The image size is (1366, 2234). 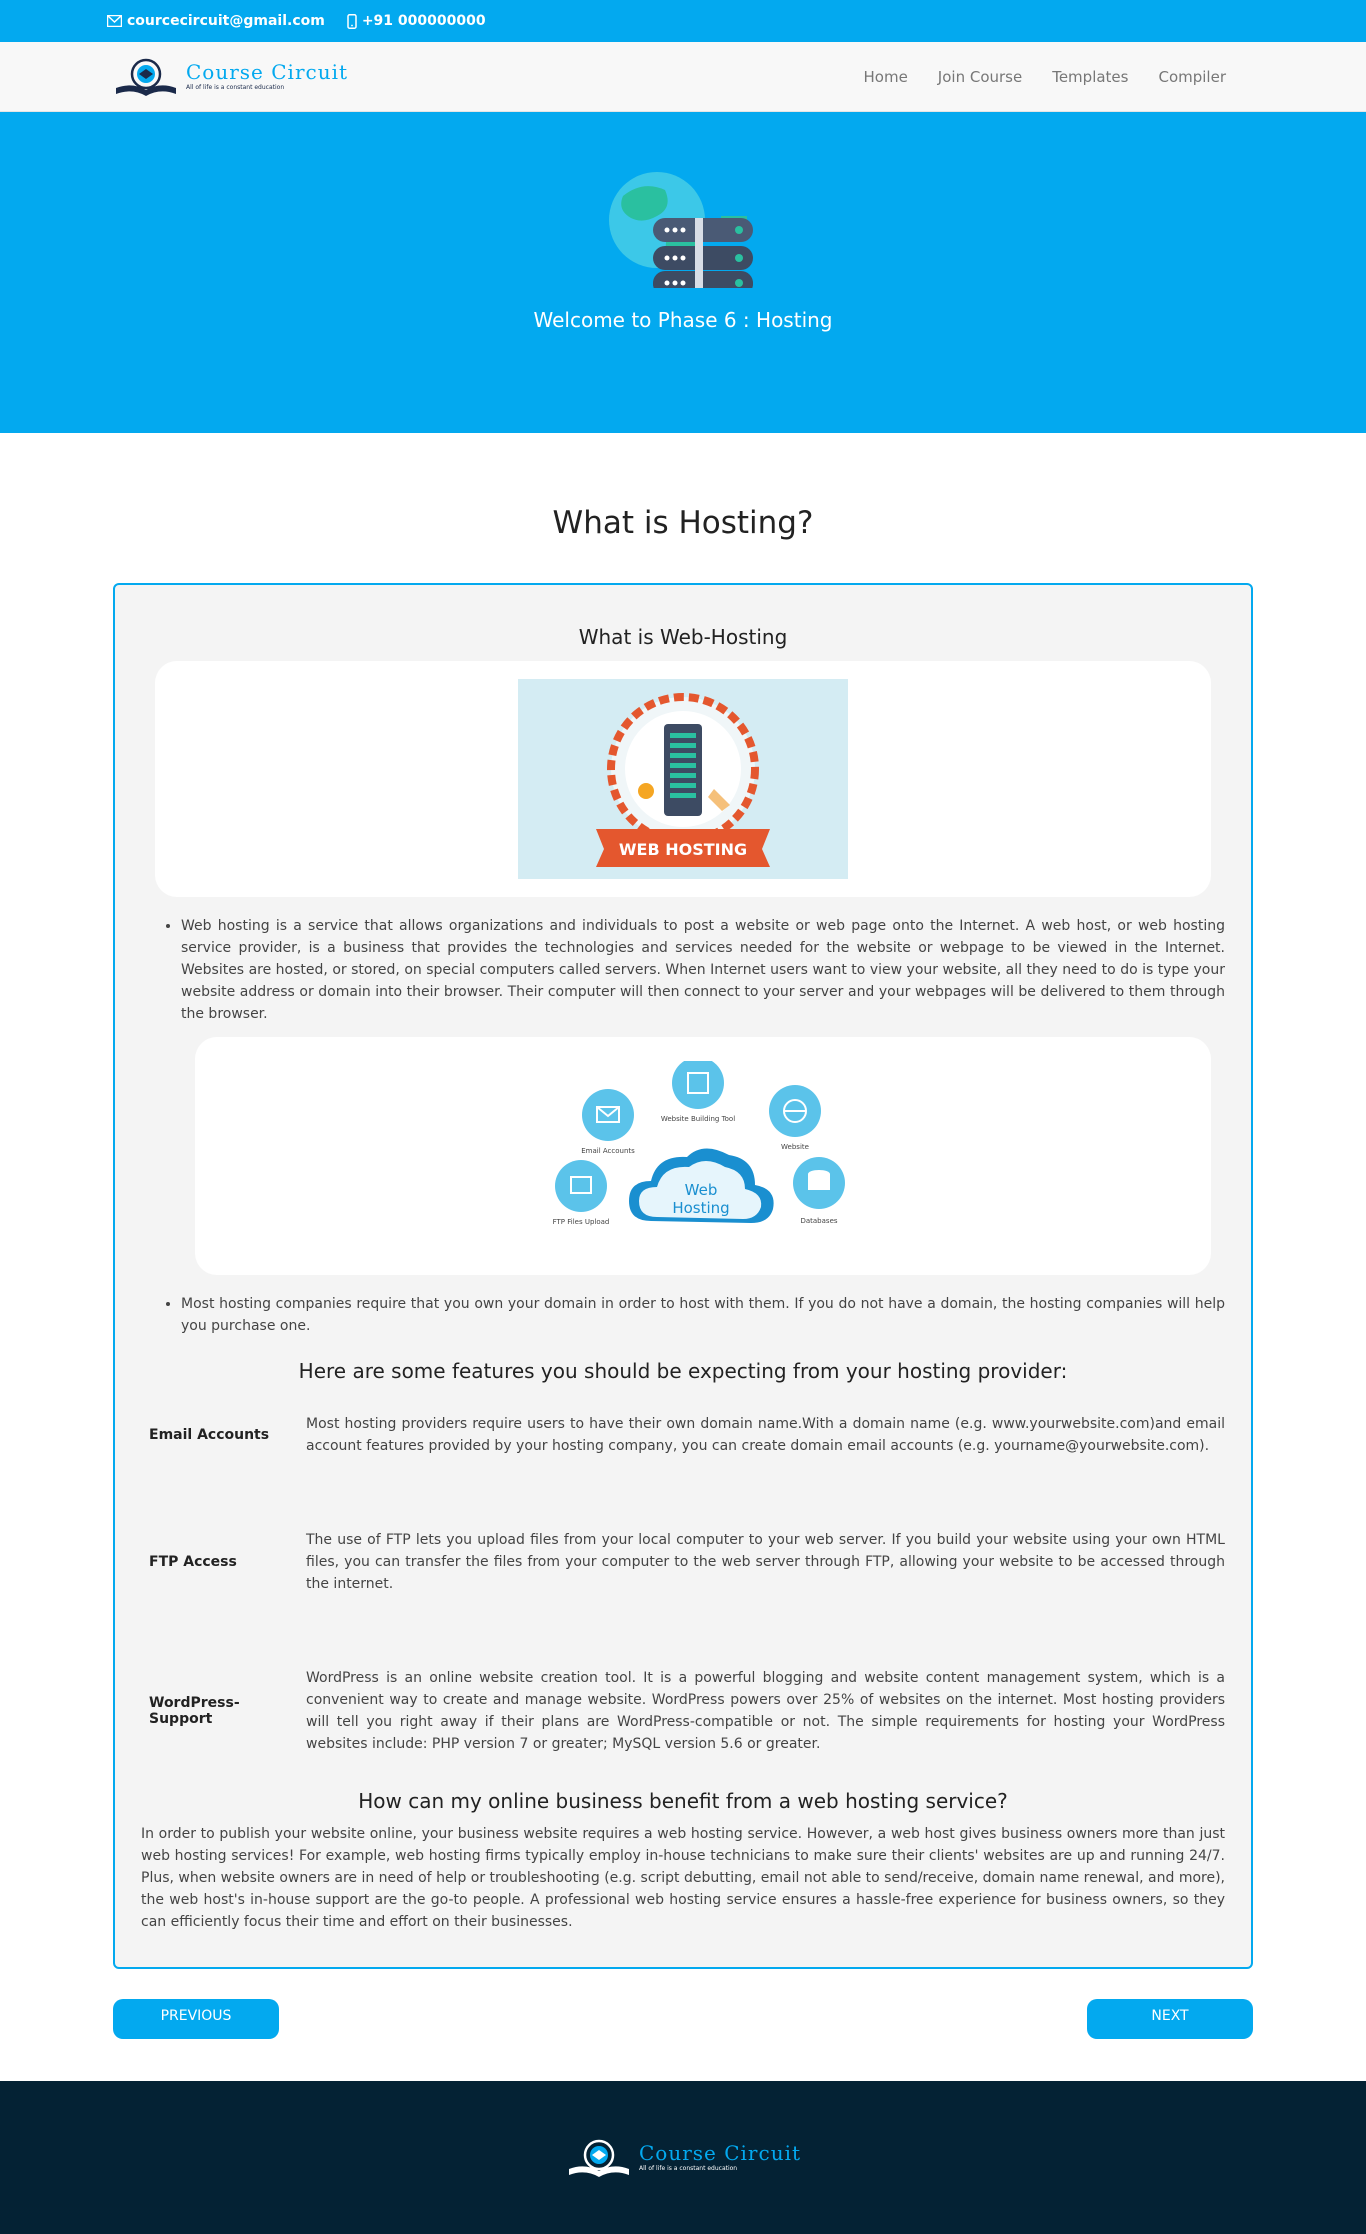 What do you see at coordinates (267, 72) in the screenshot?
I see `brand-name: Course Circuit` at bounding box center [267, 72].